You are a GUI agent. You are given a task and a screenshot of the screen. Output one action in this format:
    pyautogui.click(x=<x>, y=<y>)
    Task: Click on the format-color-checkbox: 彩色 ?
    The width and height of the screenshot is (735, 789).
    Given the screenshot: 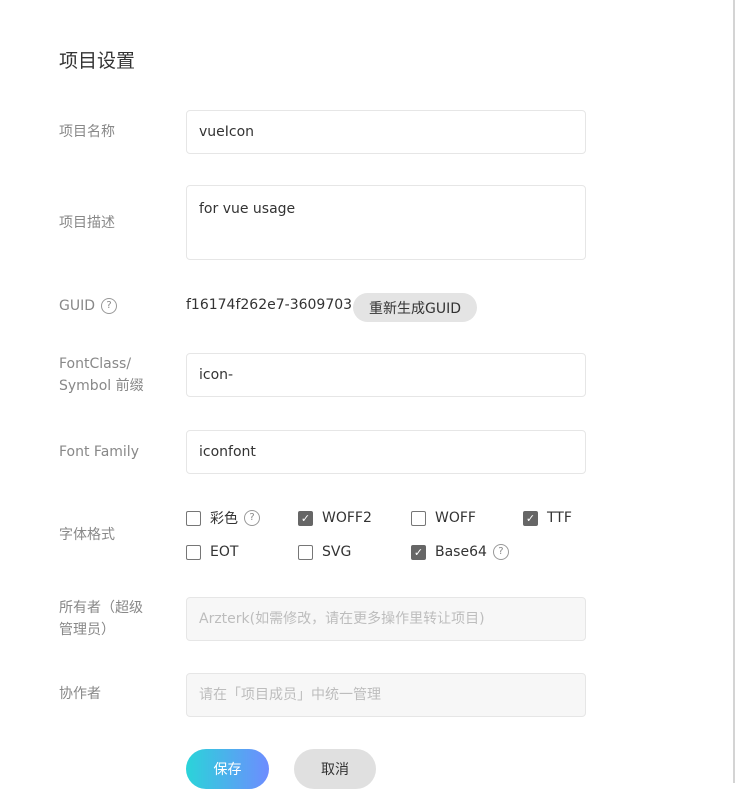 What is the action you would take?
    pyautogui.click(x=223, y=518)
    